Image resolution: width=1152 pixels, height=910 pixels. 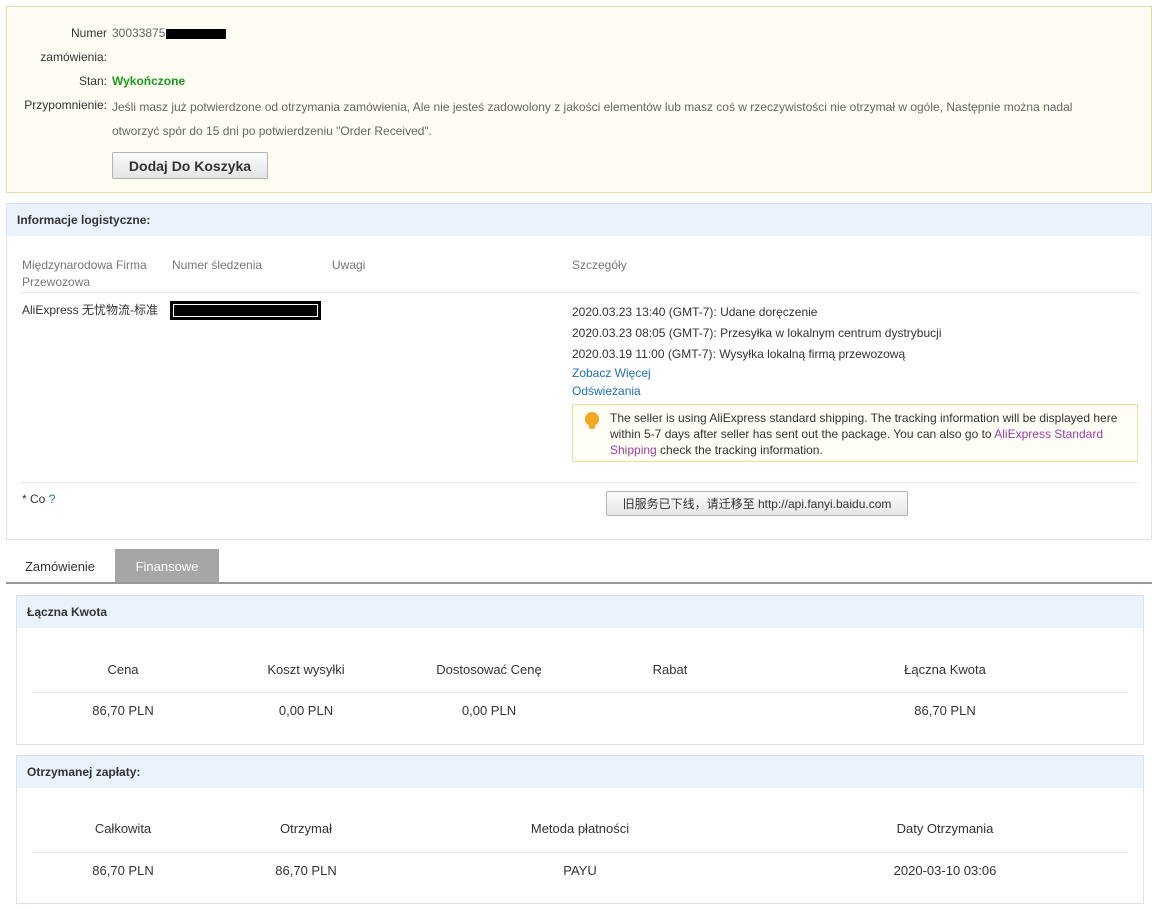 I want to click on total-header-price: Cena, so click(x=123, y=669).